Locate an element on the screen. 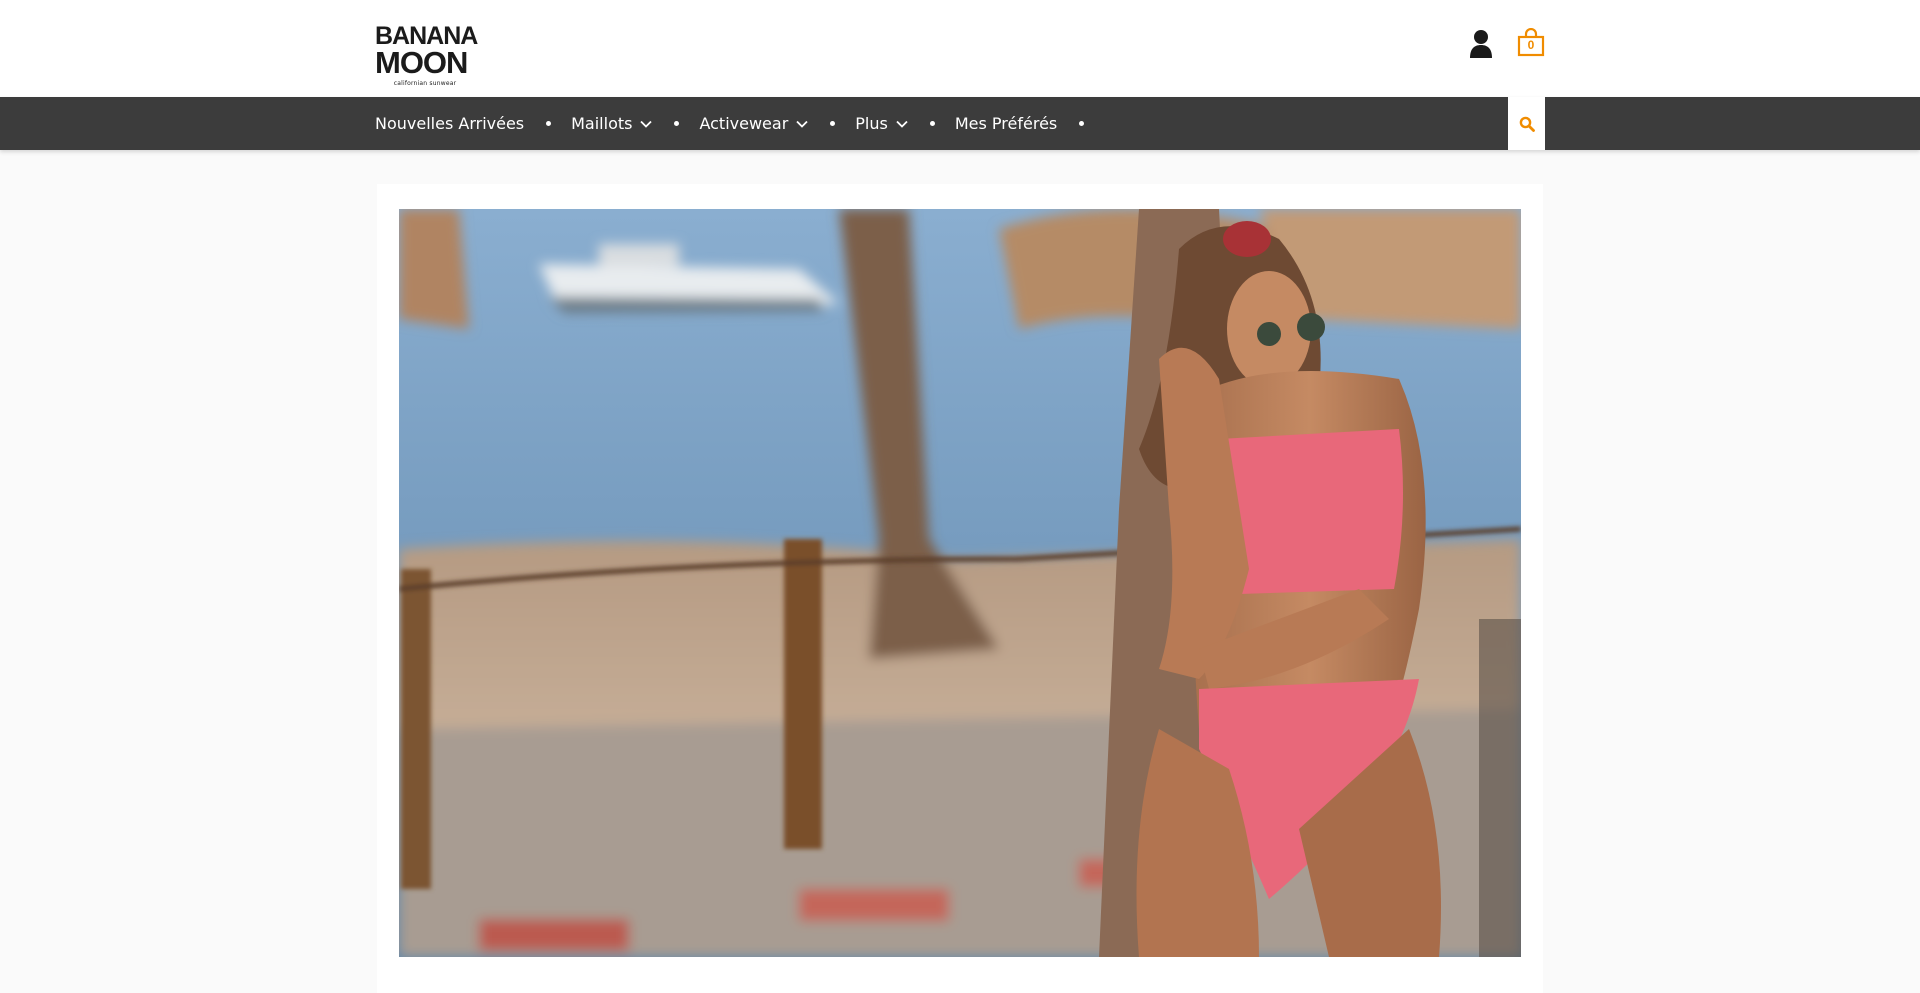  nav-item-plus: Plus is located at coordinates (881, 123).